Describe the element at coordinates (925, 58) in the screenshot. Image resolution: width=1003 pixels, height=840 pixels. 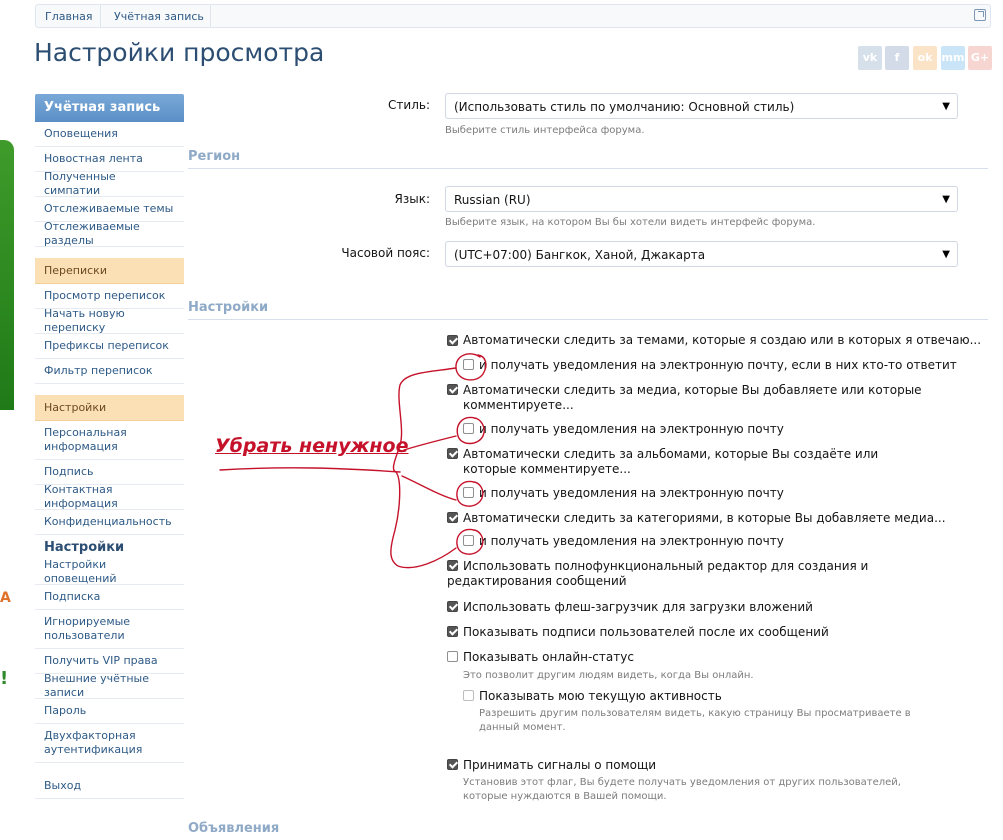
I see `odnoklassniki-icon: ok` at that location.